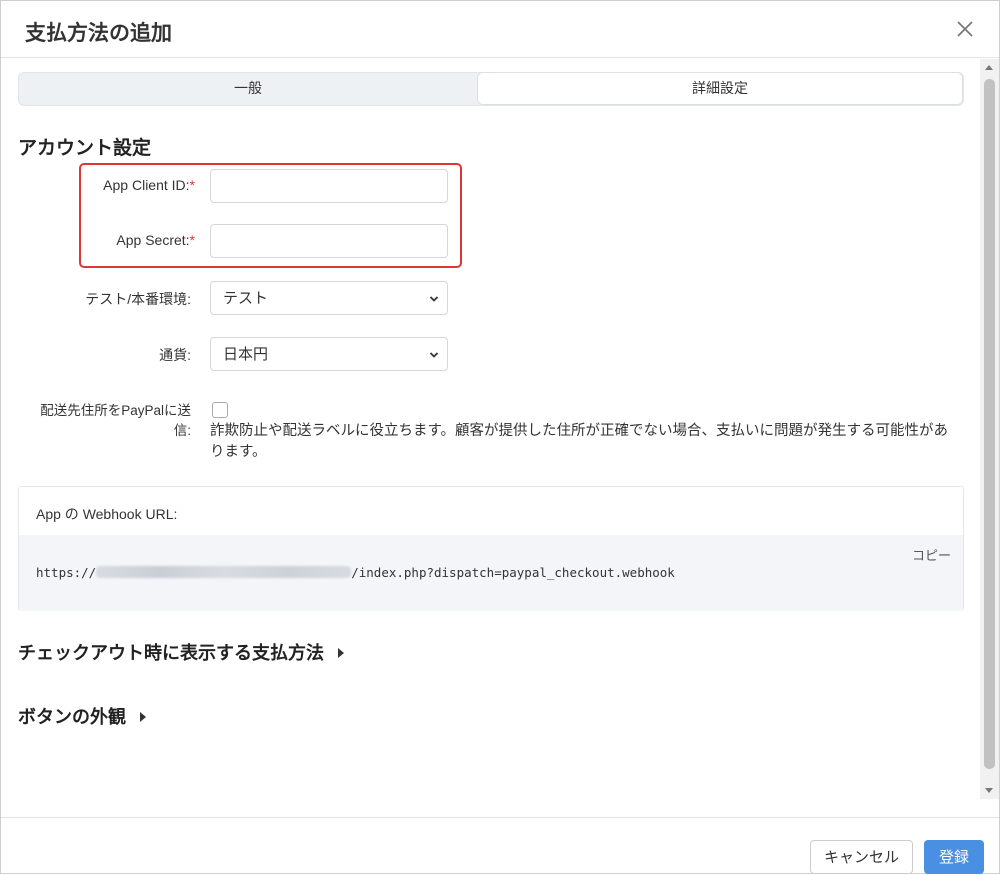 The height and width of the screenshot is (875, 1000). I want to click on client-id-label: App Client ID:*, so click(128, 185).